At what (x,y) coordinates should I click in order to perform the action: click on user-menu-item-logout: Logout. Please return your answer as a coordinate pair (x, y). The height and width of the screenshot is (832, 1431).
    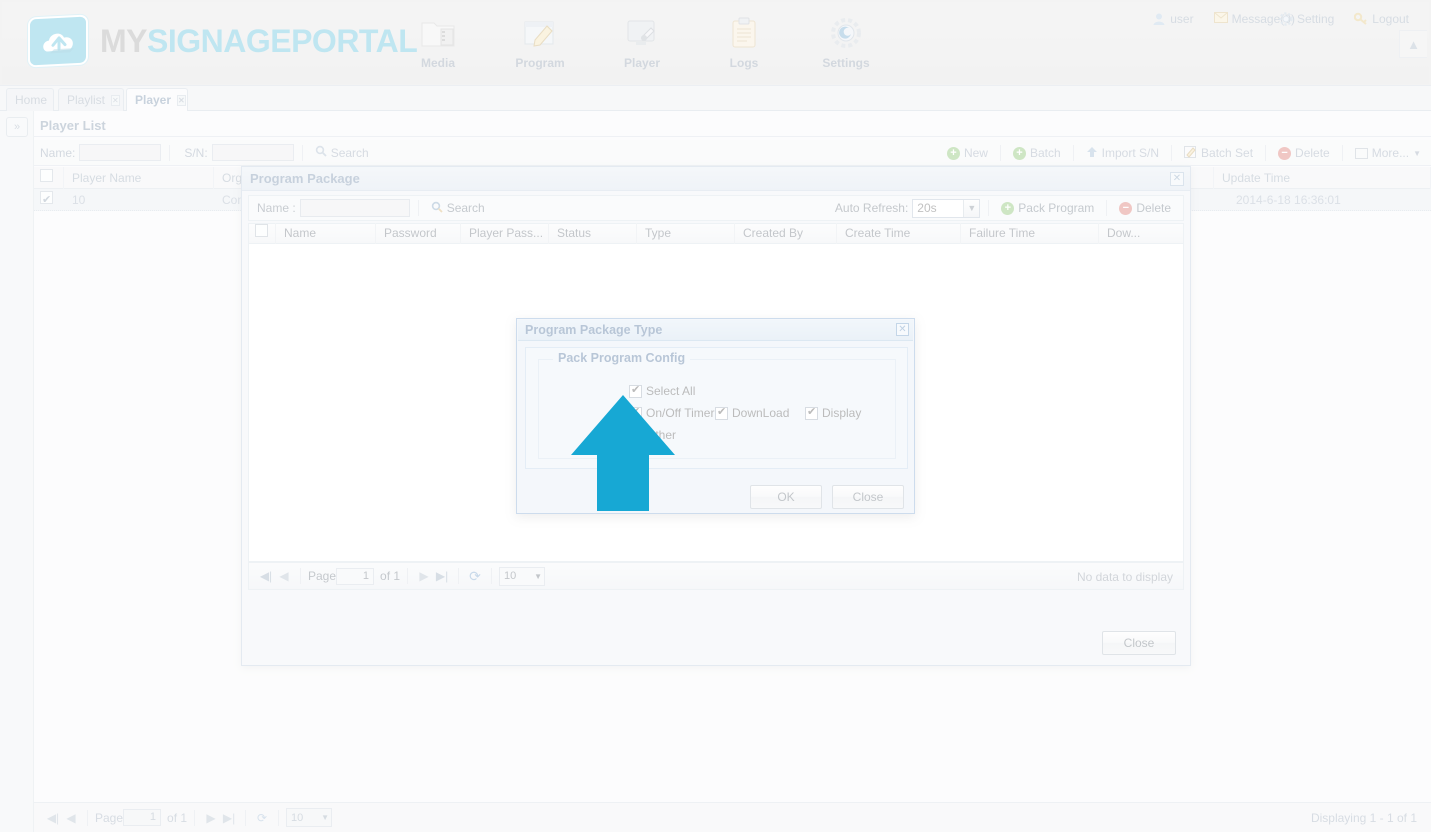
    Looking at the image, I should click on (1381, 19).